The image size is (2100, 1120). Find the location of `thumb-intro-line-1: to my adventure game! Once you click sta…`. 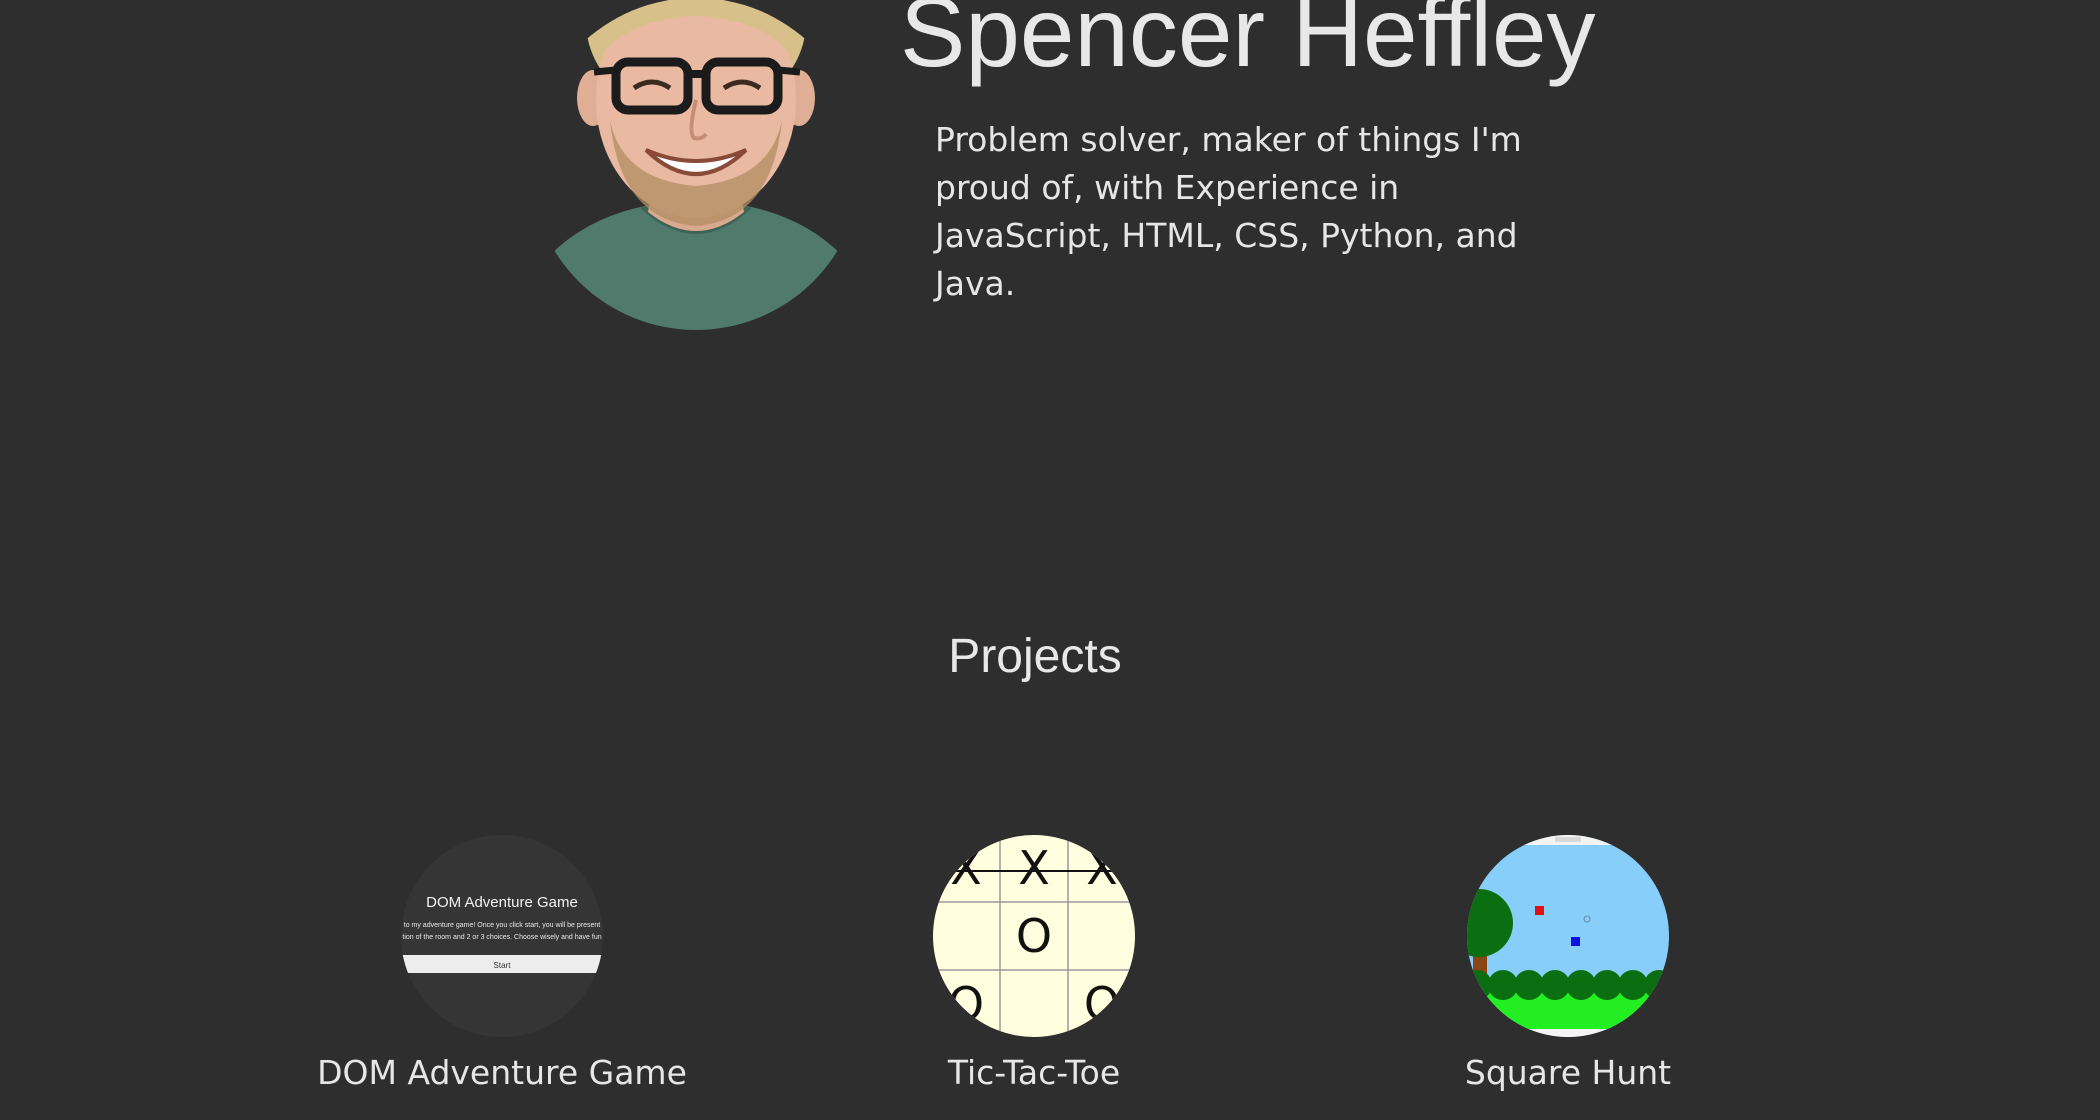

thumb-intro-line-1: to my adventure game! Once you click sta… is located at coordinates (502, 925).